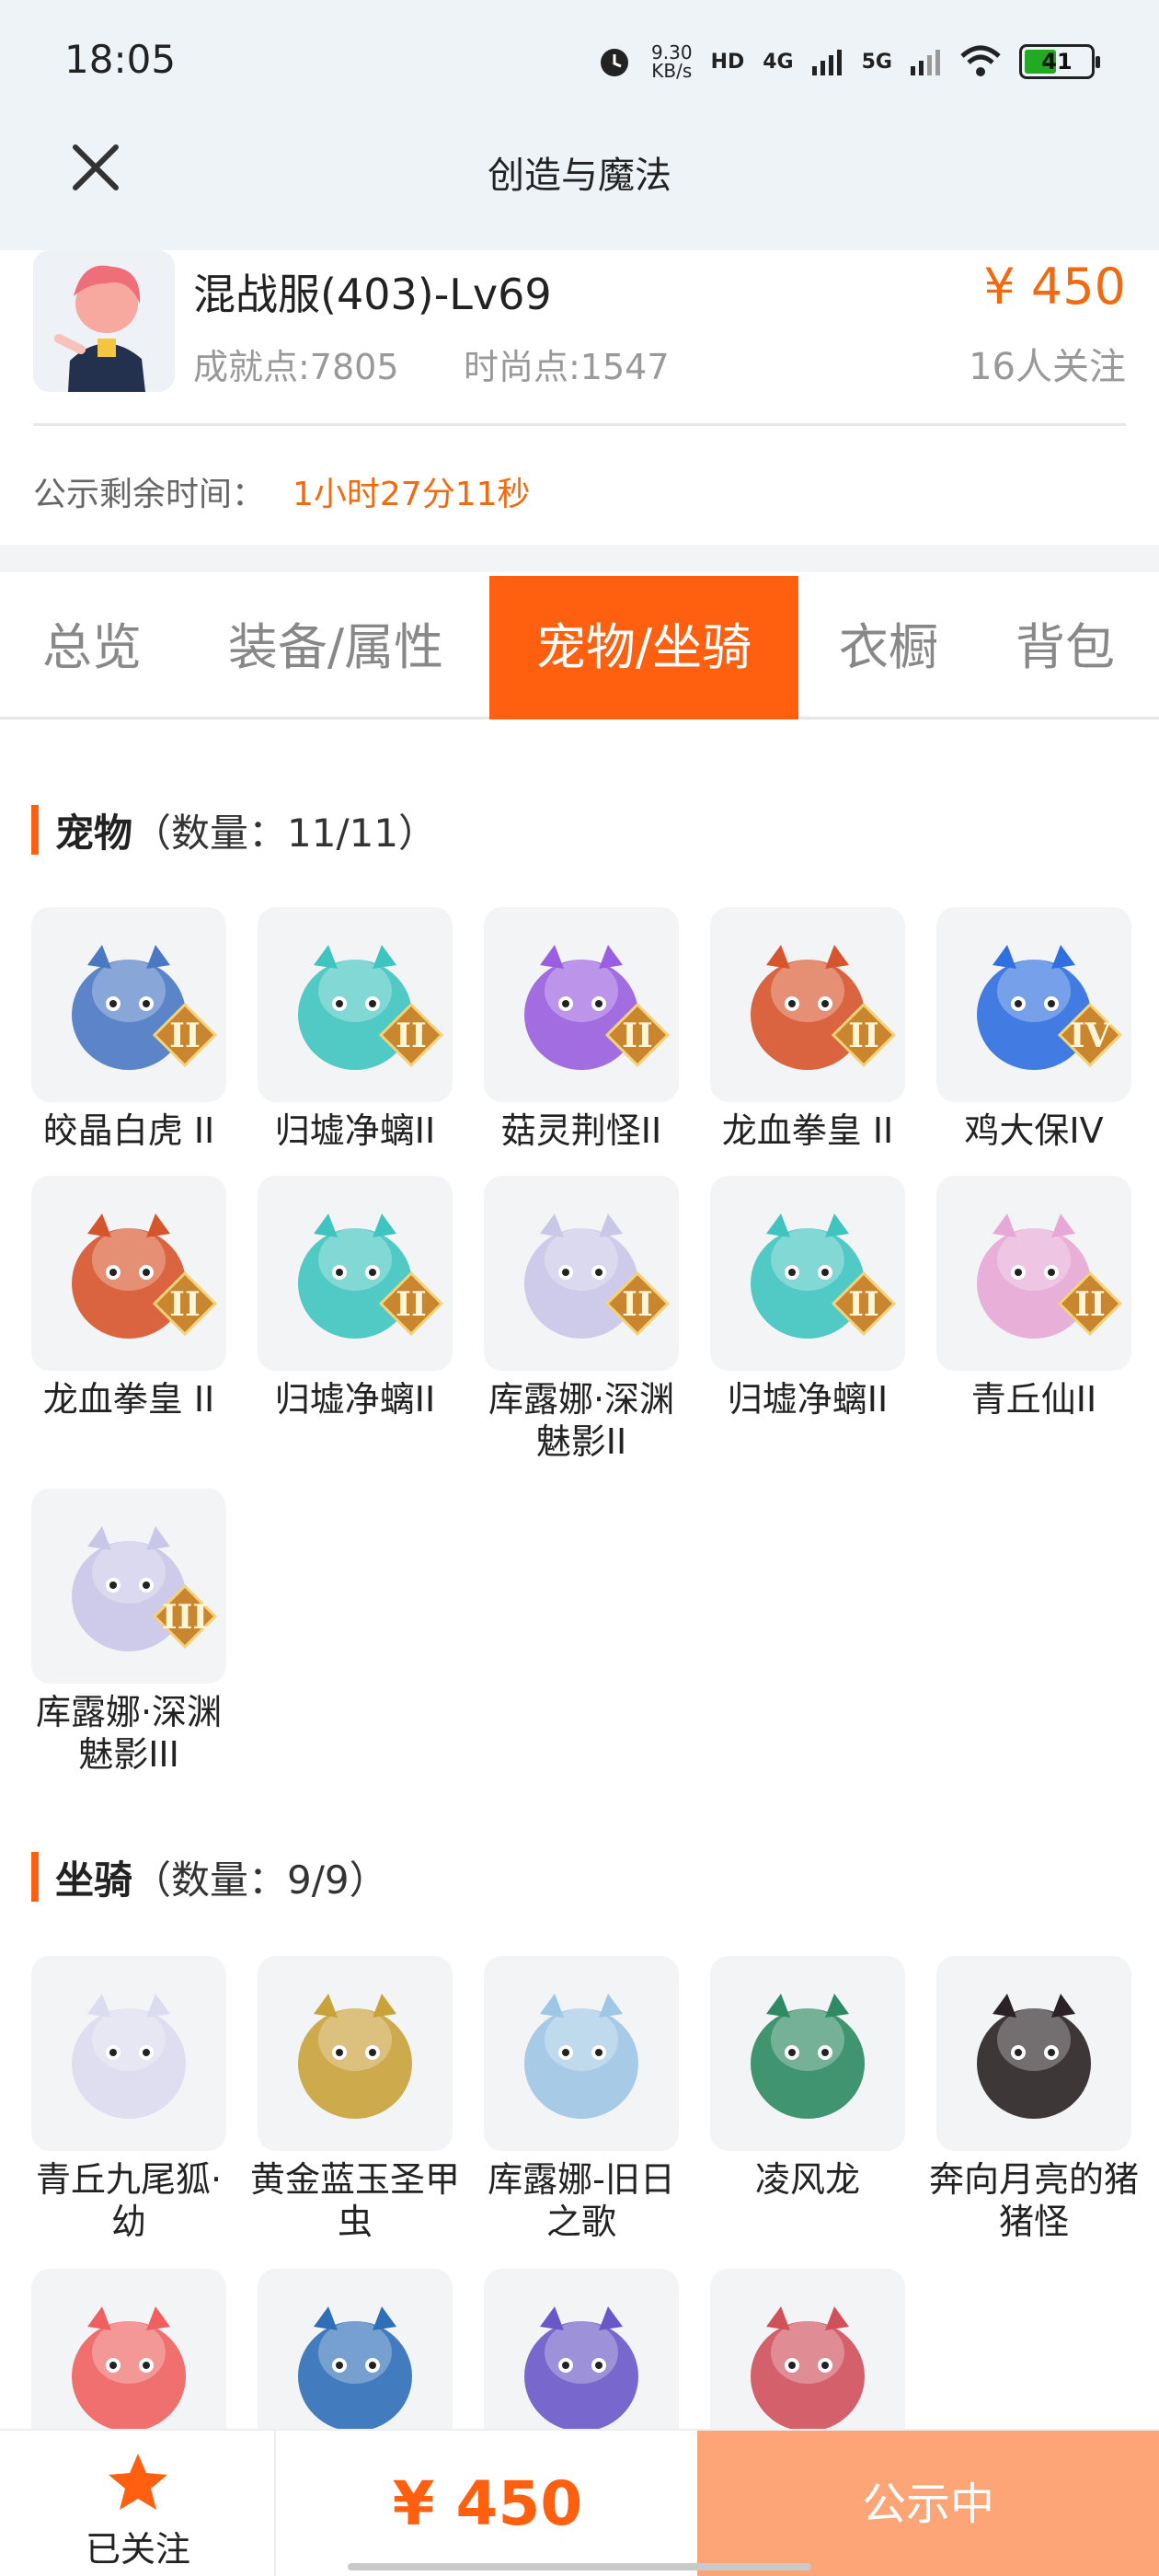  I want to click on tab-overview: 总览, so click(92, 647).